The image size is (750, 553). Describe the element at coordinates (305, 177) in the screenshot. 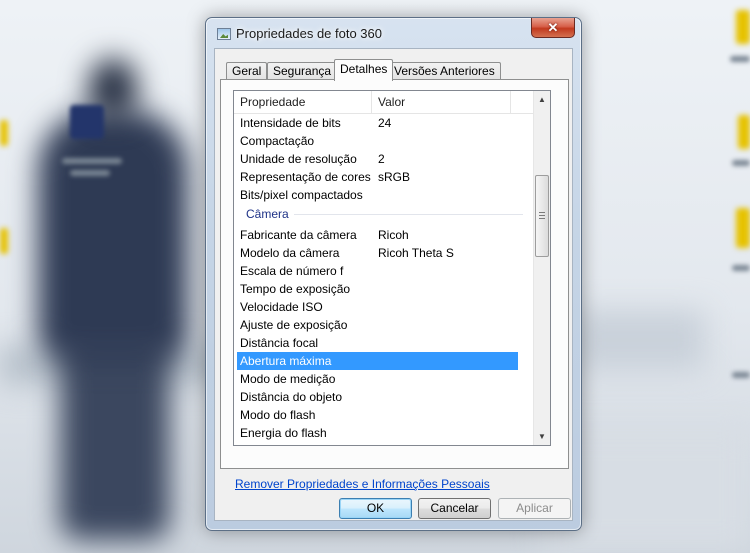

I see `property-name: Representação de cores` at that location.